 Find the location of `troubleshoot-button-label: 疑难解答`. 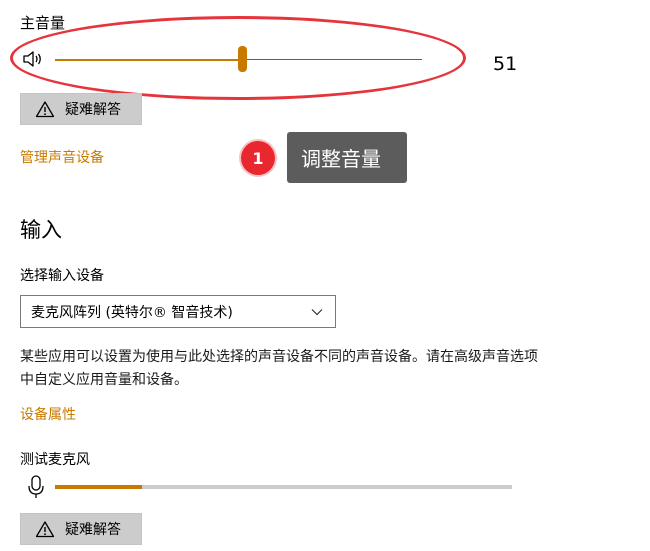

troubleshoot-button-label: 疑难解答 is located at coordinates (93, 110).